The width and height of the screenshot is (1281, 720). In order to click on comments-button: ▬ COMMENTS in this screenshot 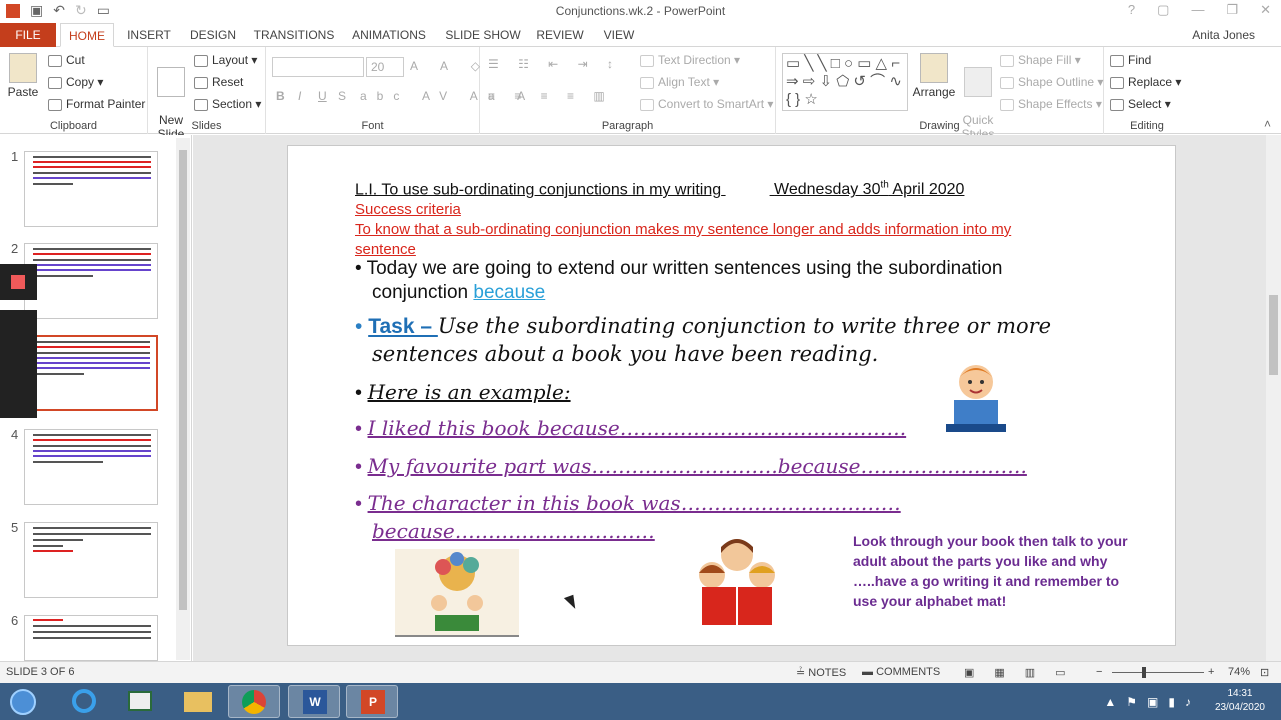, I will do `click(901, 672)`.